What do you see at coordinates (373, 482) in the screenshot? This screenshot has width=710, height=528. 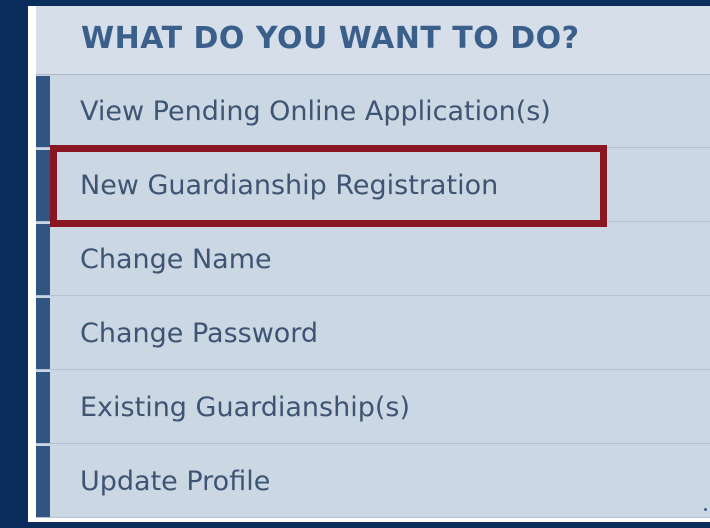 I see `menu-item-update-profile: Update Profile` at bounding box center [373, 482].